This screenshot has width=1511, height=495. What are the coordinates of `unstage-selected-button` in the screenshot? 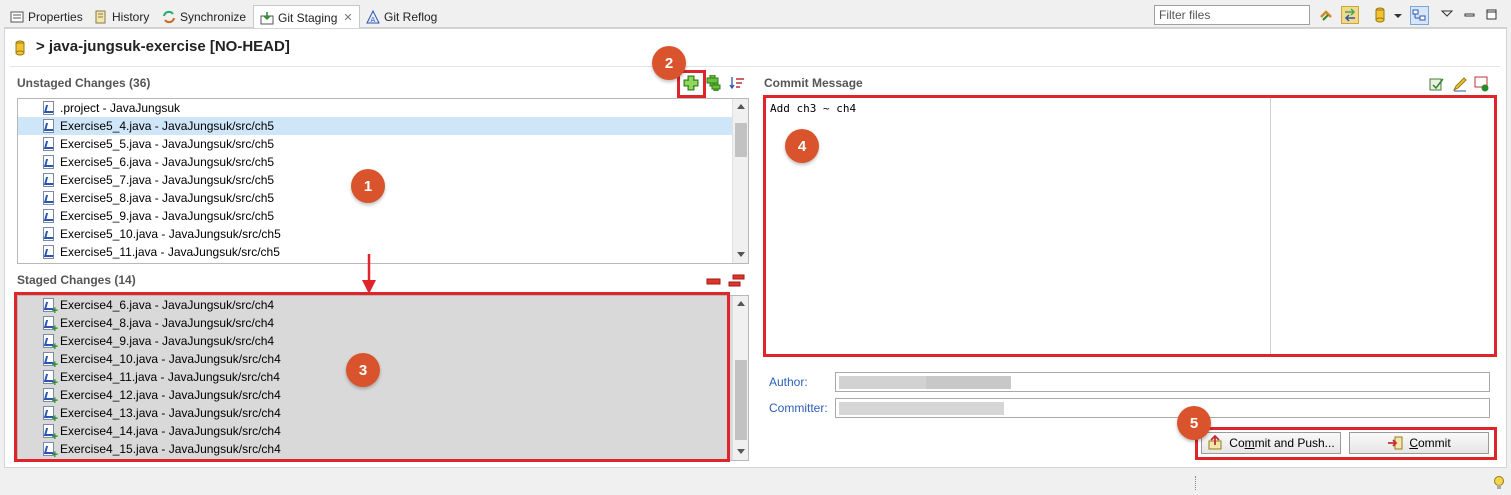 It's located at (714, 282).